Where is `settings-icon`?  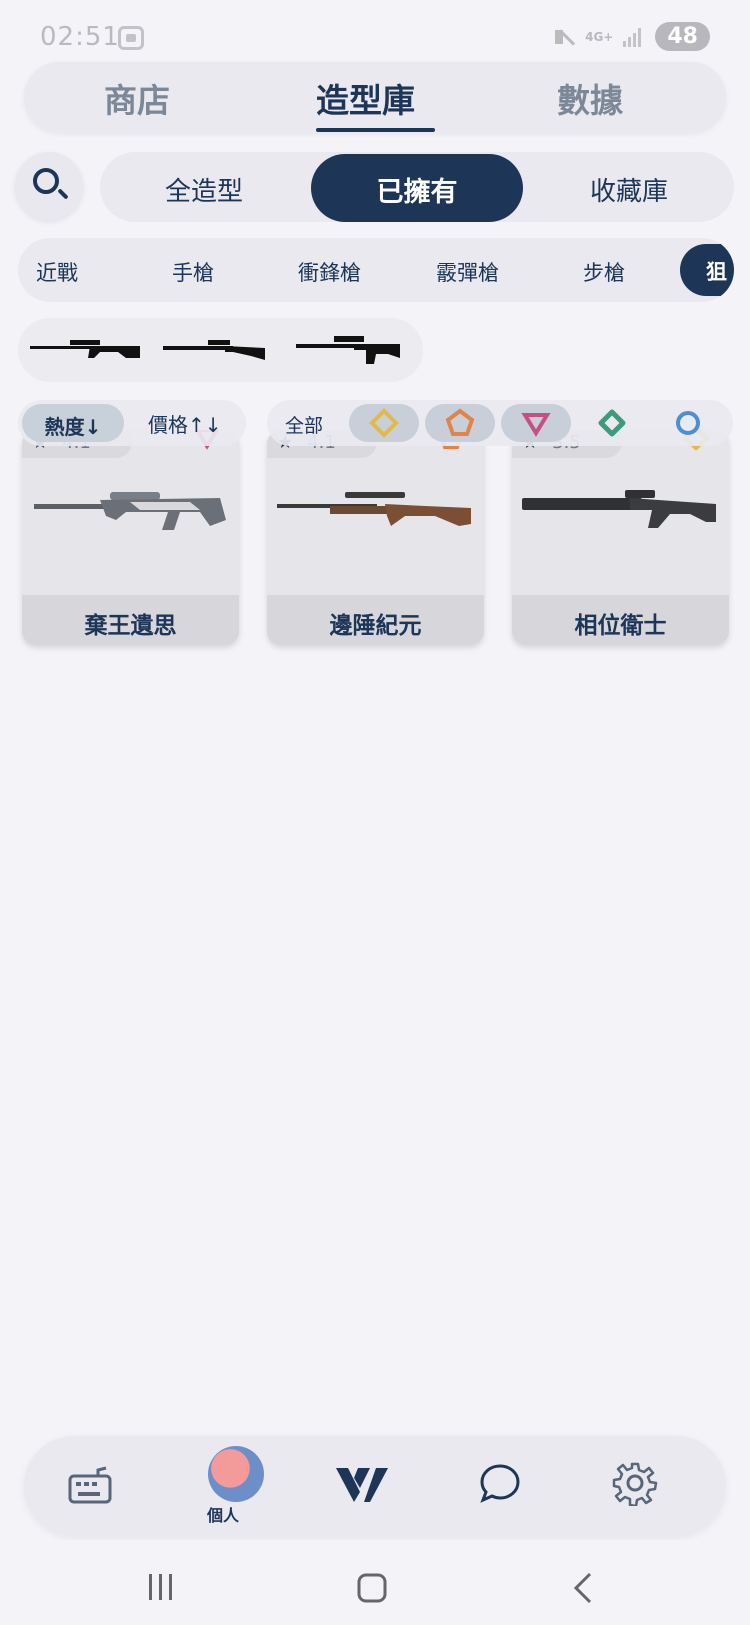
settings-icon is located at coordinates (635, 1483).